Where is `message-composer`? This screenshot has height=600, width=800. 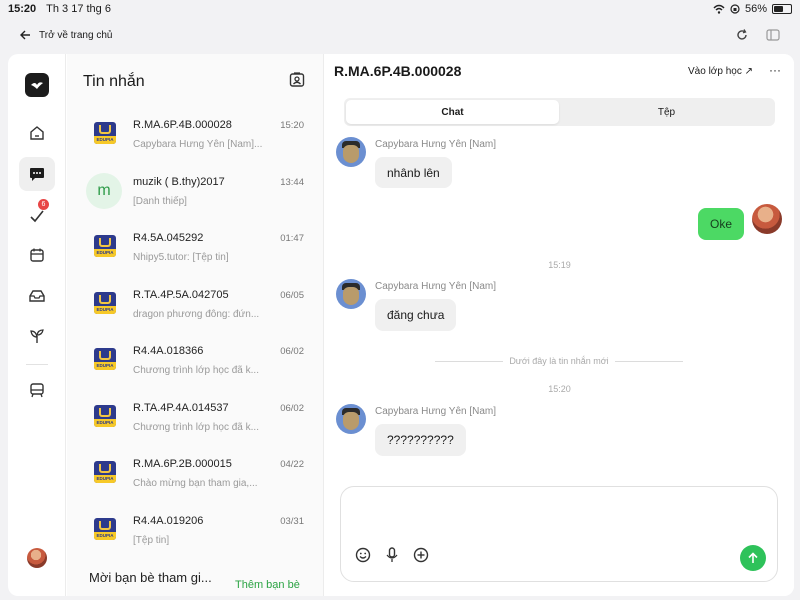
message-composer is located at coordinates (559, 534).